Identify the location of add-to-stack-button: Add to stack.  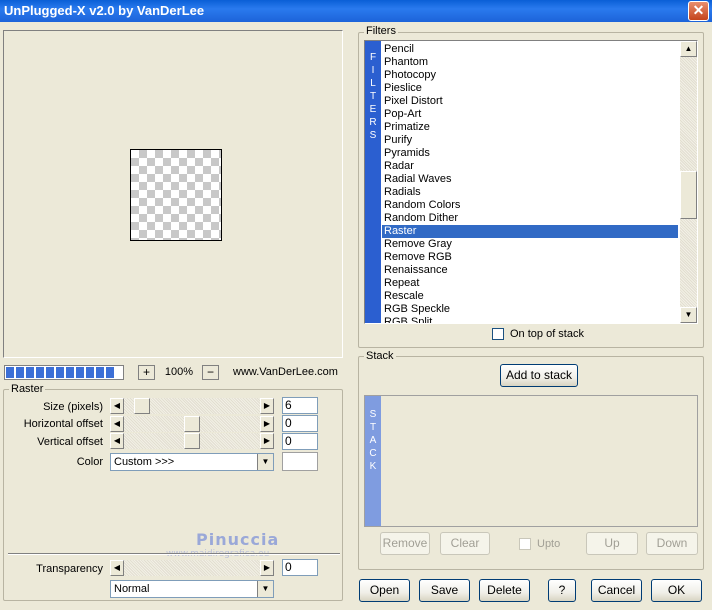
(539, 375).